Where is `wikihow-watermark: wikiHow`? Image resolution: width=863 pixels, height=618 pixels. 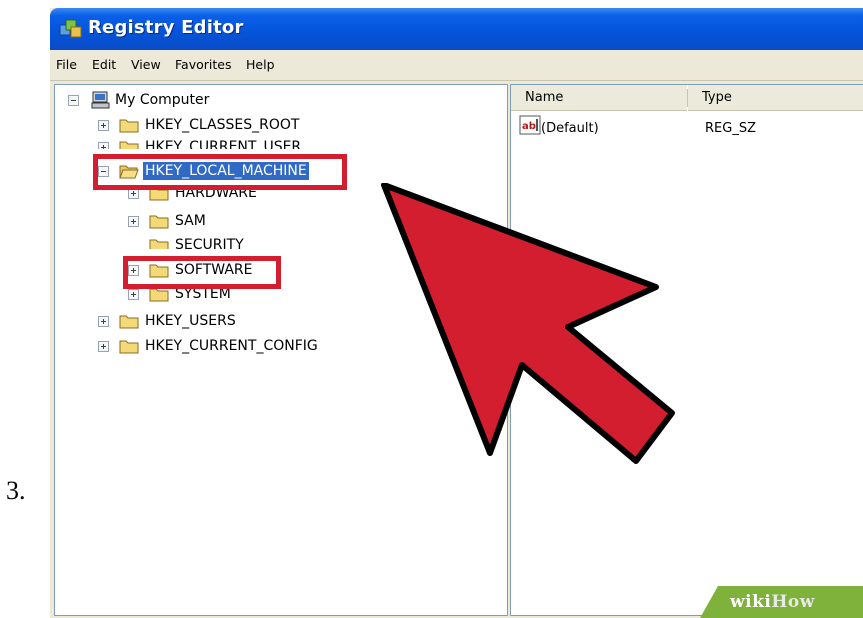 wikihow-watermark: wikiHow is located at coordinates (772, 602).